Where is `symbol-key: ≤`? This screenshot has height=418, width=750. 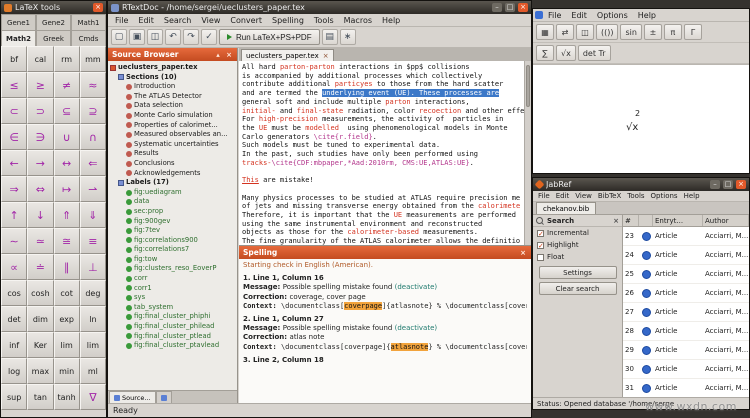 symbol-key: ≤ is located at coordinates (14, 85).